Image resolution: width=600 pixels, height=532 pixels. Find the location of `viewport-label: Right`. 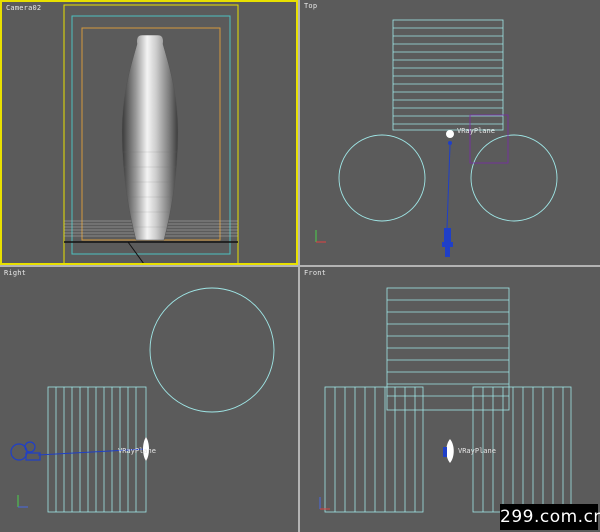

viewport-label: Right is located at coordinates (15, 273).